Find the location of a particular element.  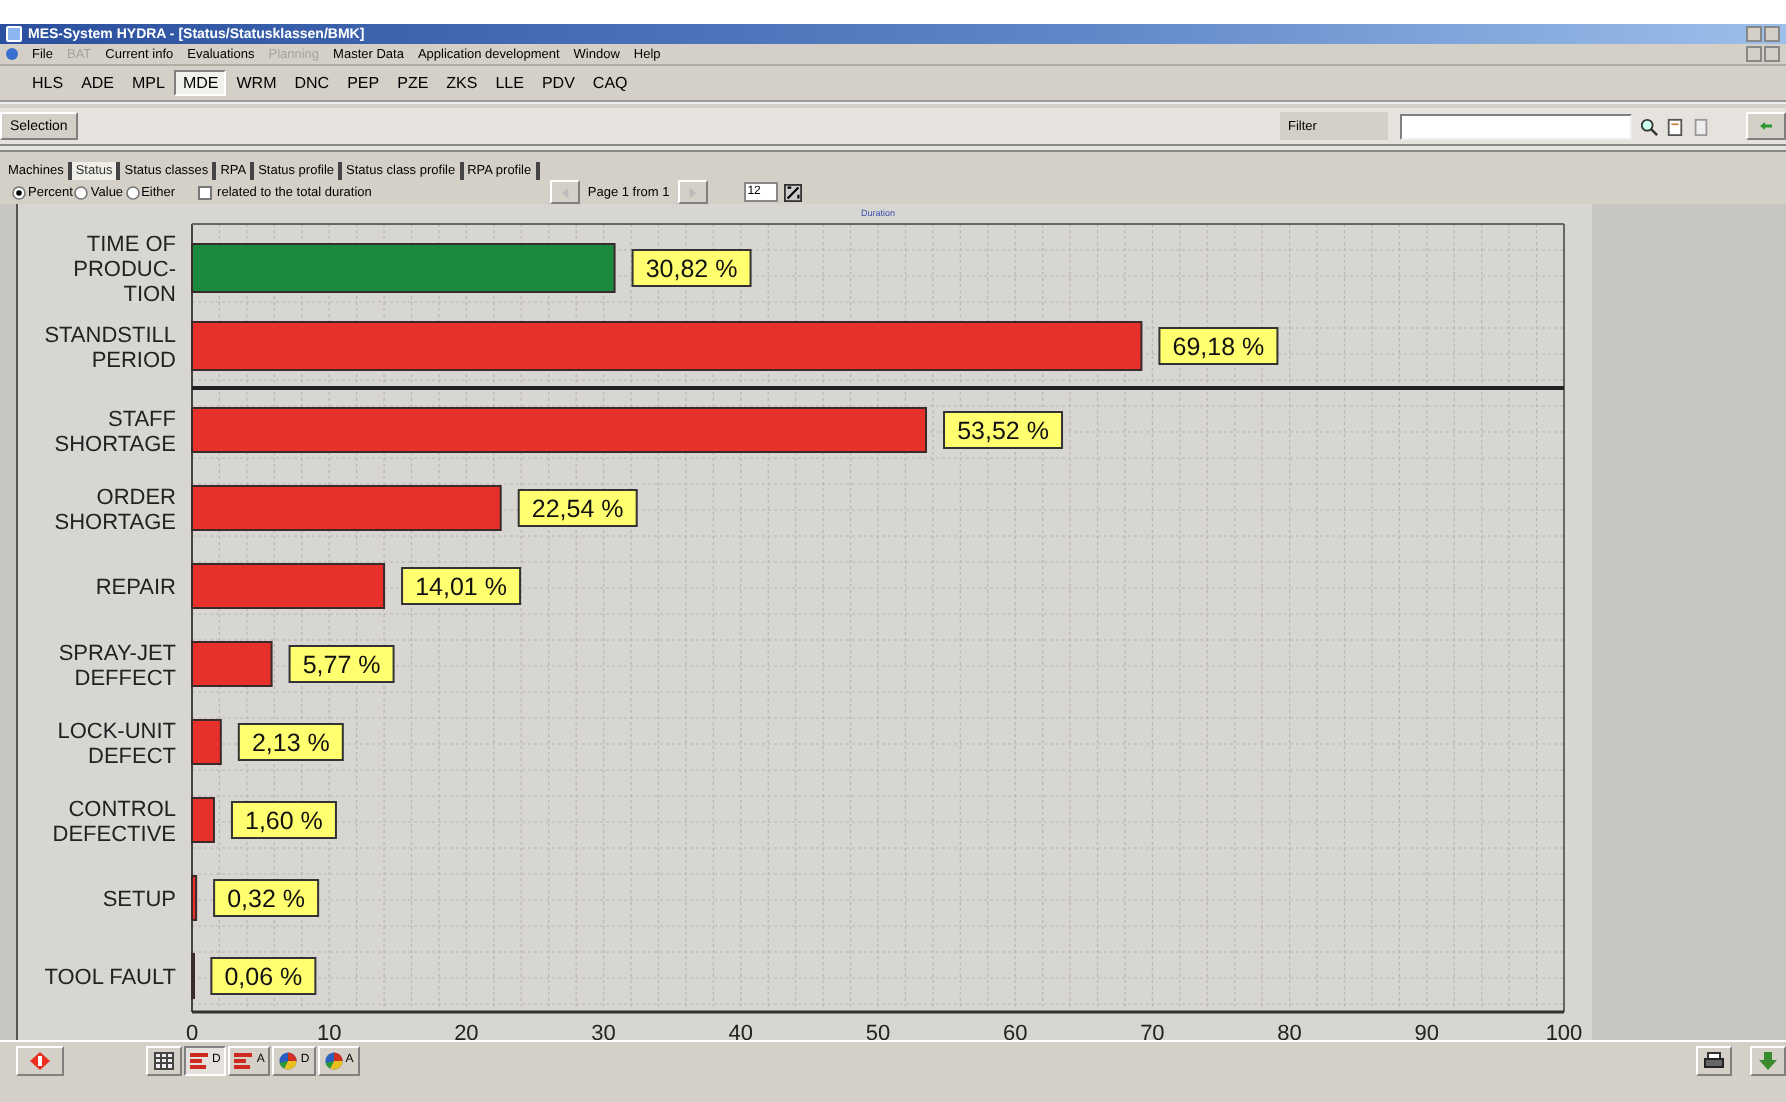

export-button is located at coordinates (1768, 1060).